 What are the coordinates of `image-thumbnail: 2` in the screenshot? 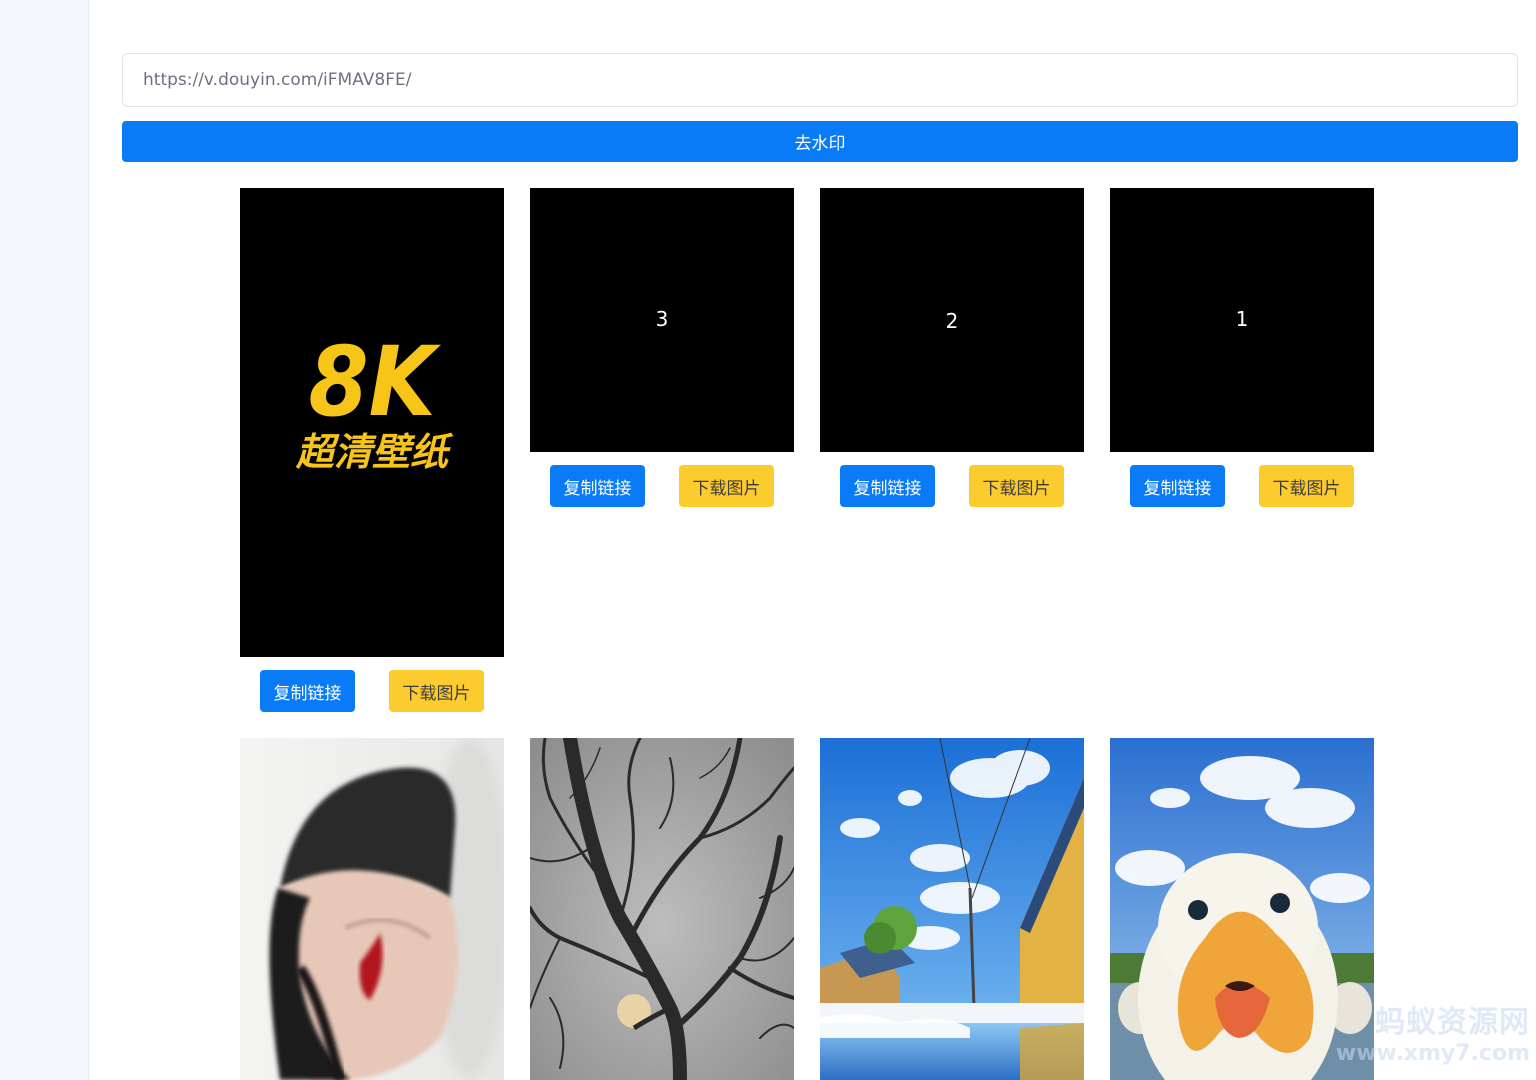 It's located at (952, 320).